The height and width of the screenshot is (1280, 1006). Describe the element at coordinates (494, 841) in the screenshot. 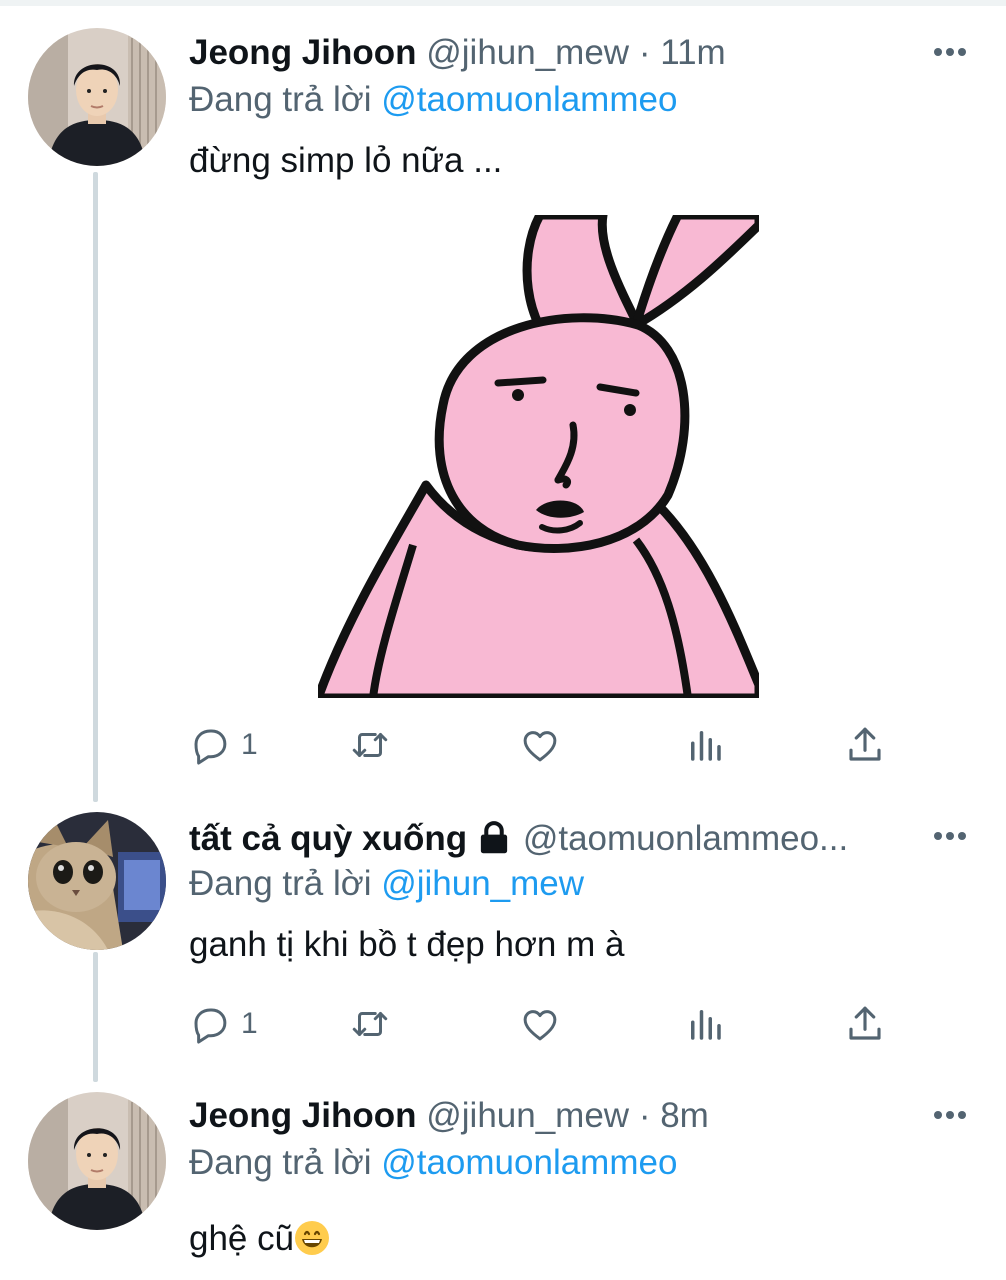

I see `lock-icon` at that location.